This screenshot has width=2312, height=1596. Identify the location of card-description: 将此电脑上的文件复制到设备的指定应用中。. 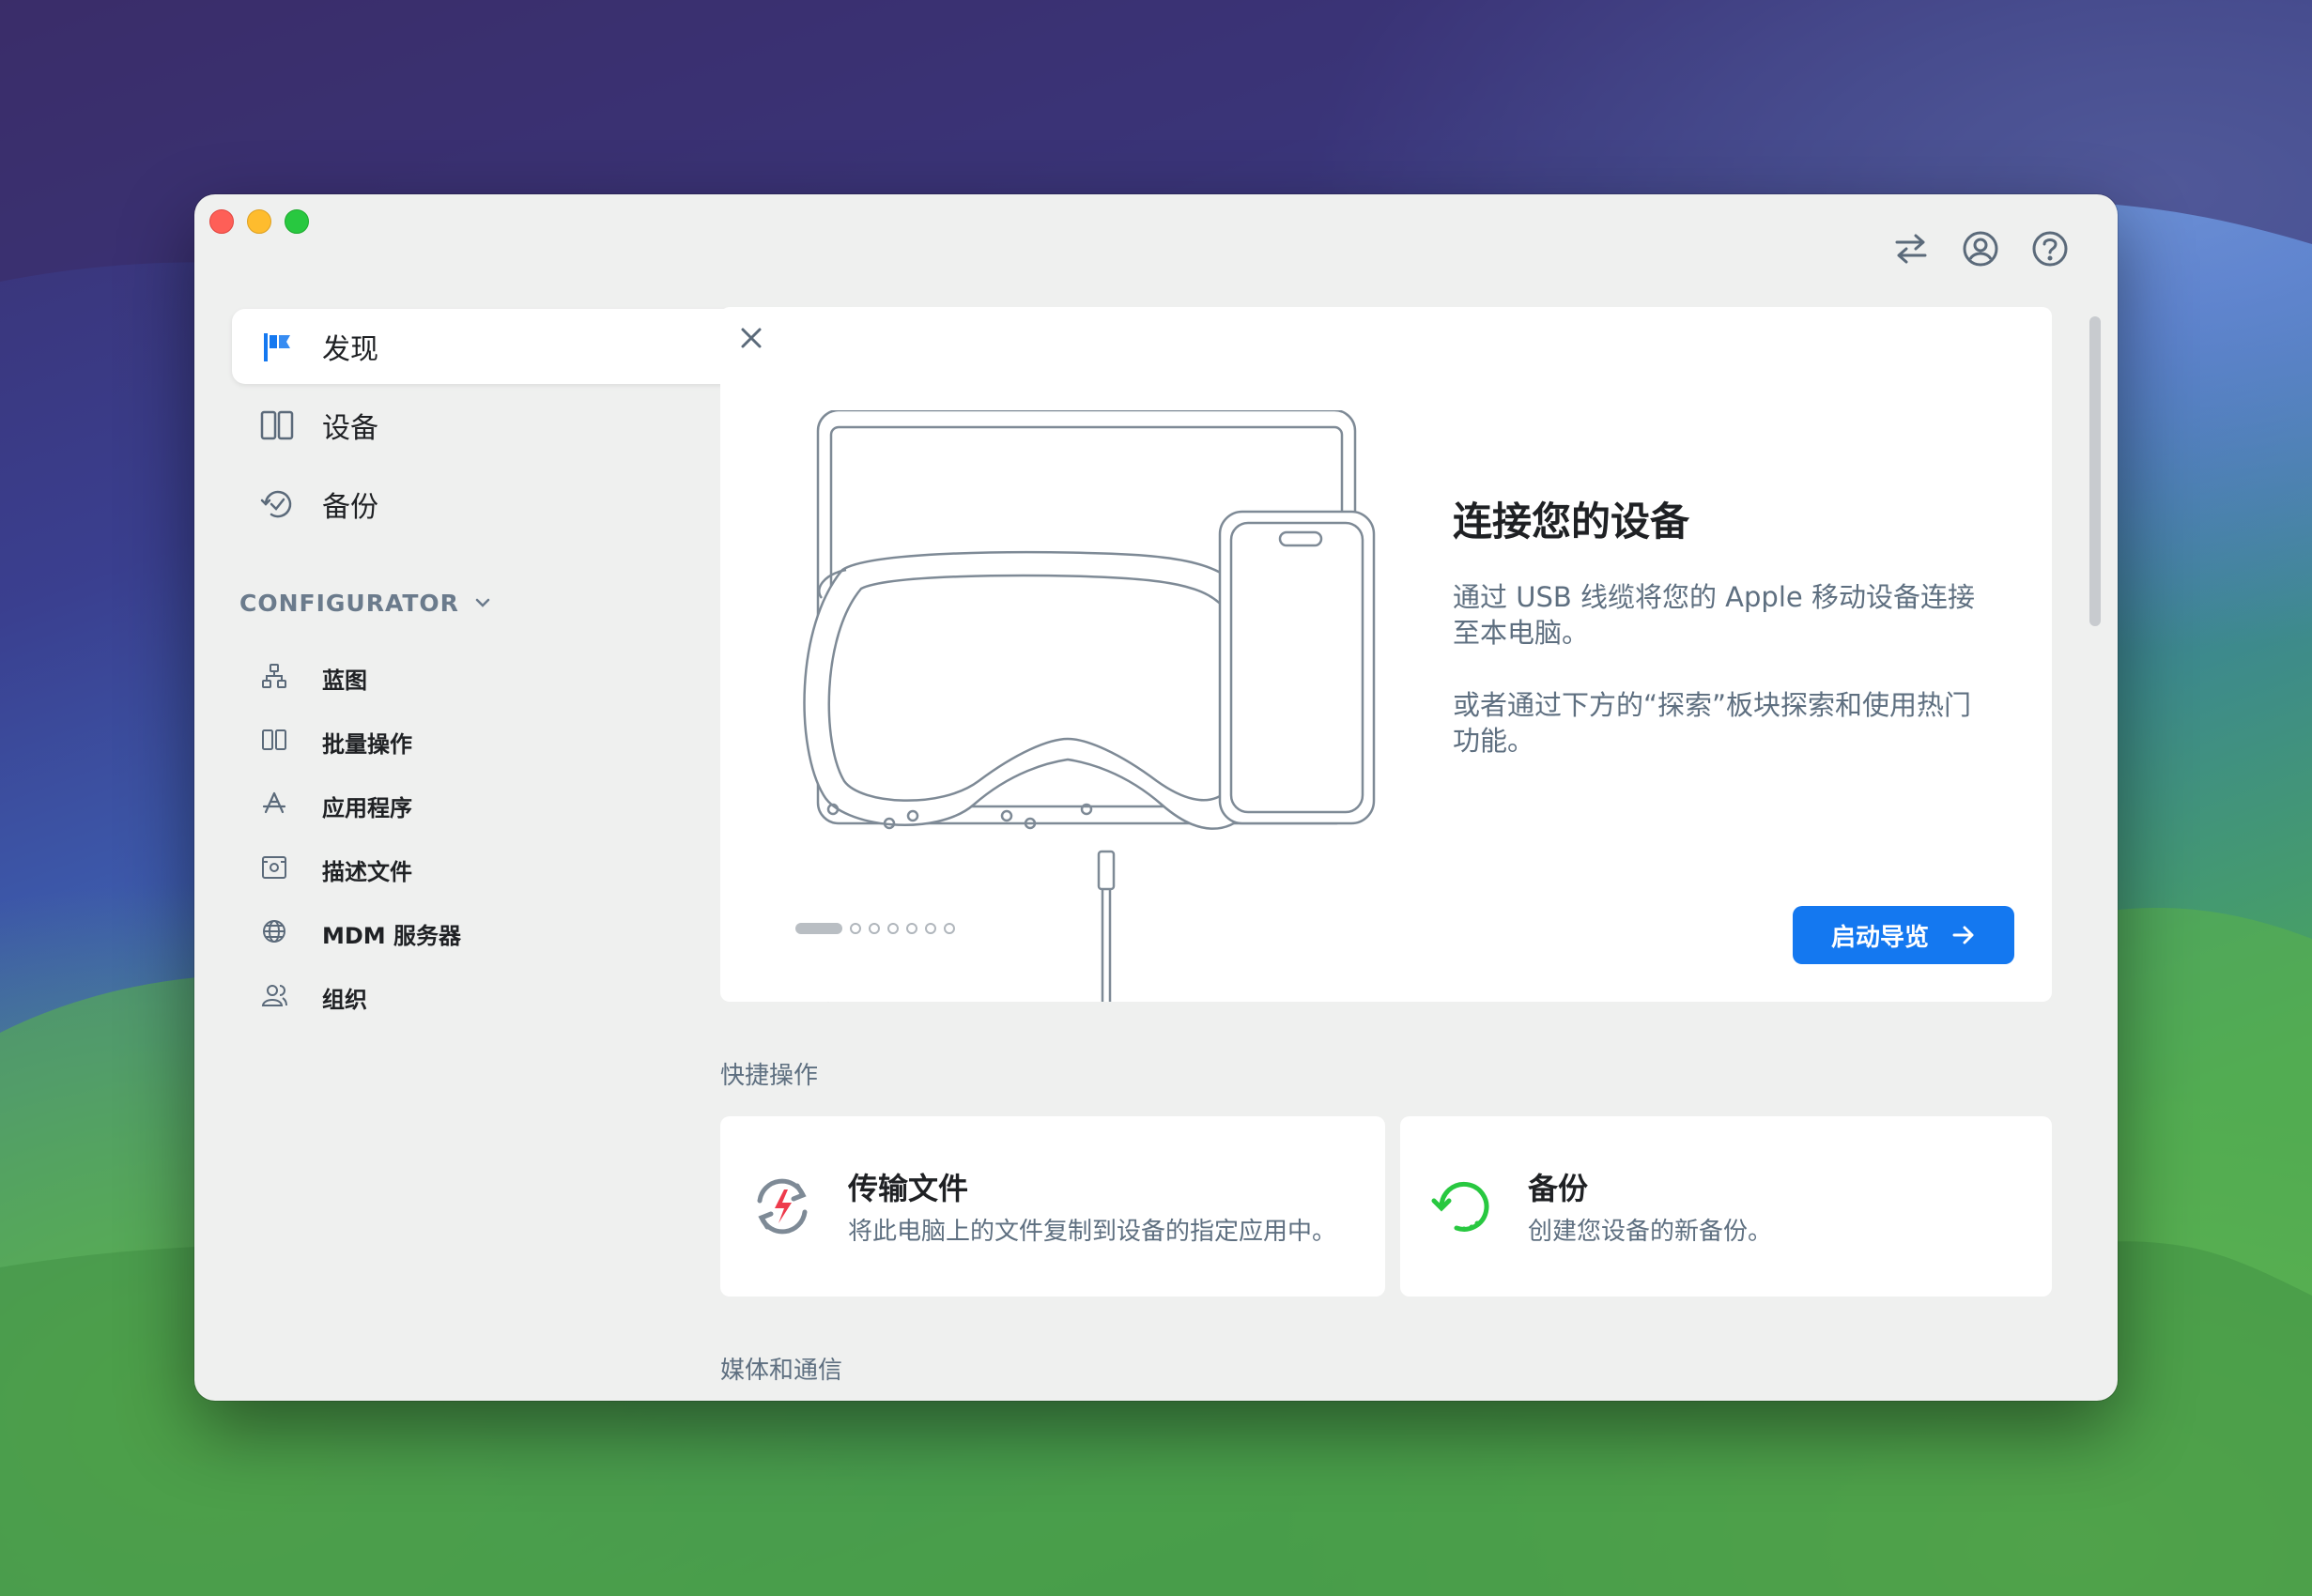
(1092, 1232).